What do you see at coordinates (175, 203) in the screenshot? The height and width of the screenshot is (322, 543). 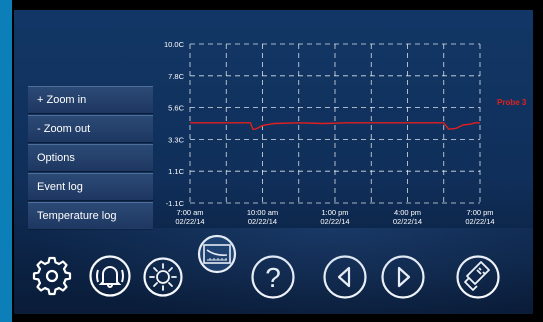 I see `y-tick-label: -1.1C` at bounding box center [175, 203].